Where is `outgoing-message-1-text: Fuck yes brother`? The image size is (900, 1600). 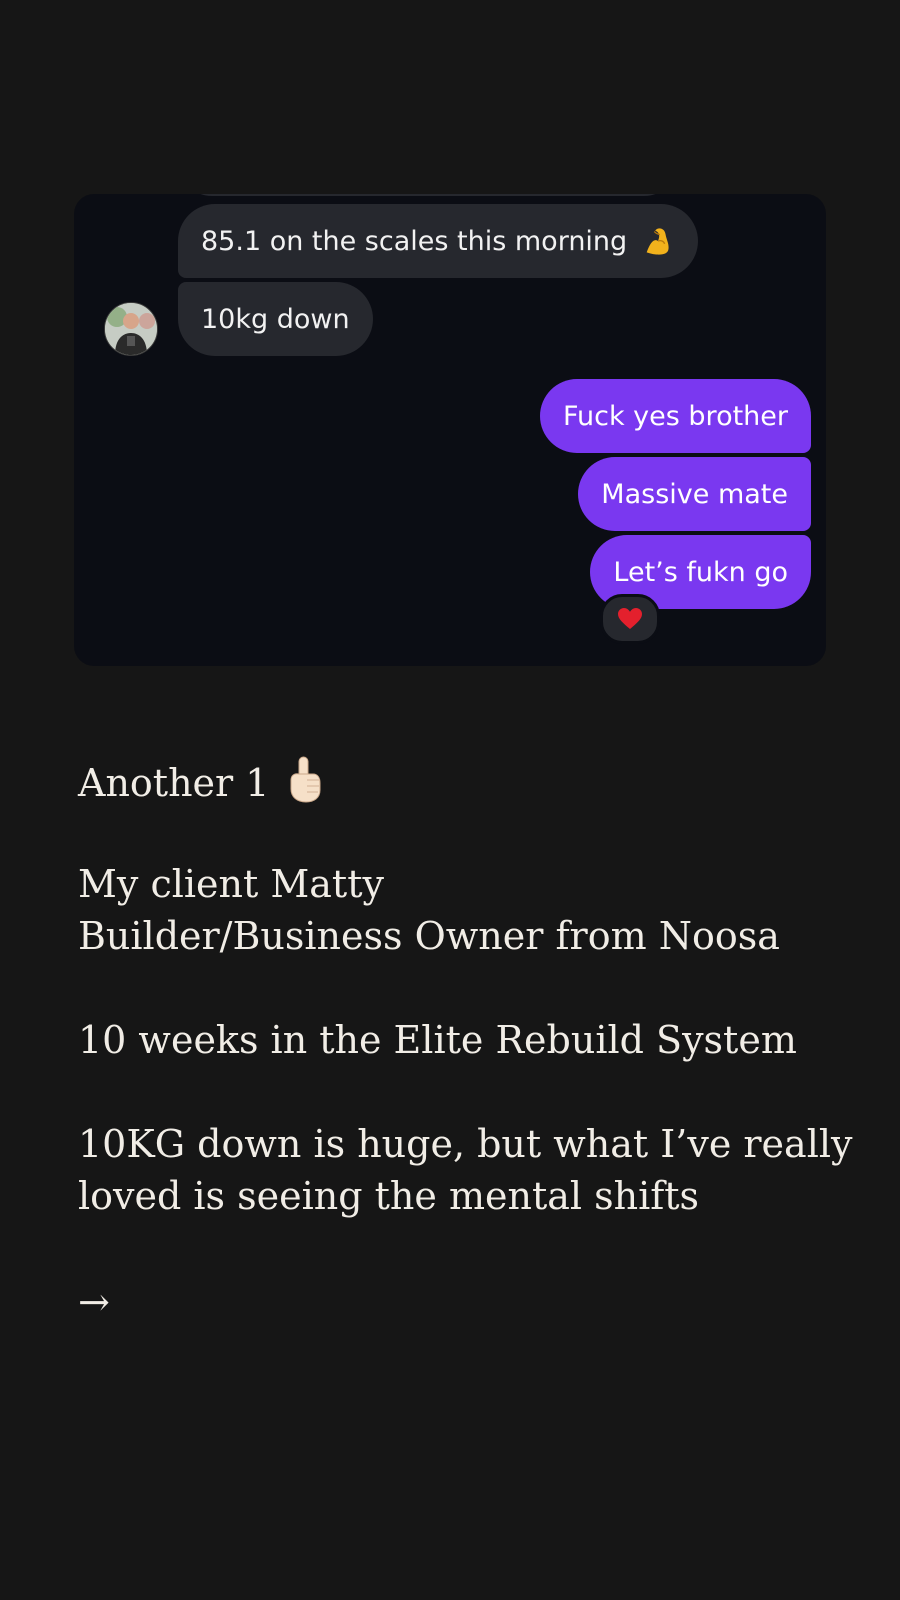 outgoing-message-1-text: Fuck yes brother is located at coordinates (675, 416).